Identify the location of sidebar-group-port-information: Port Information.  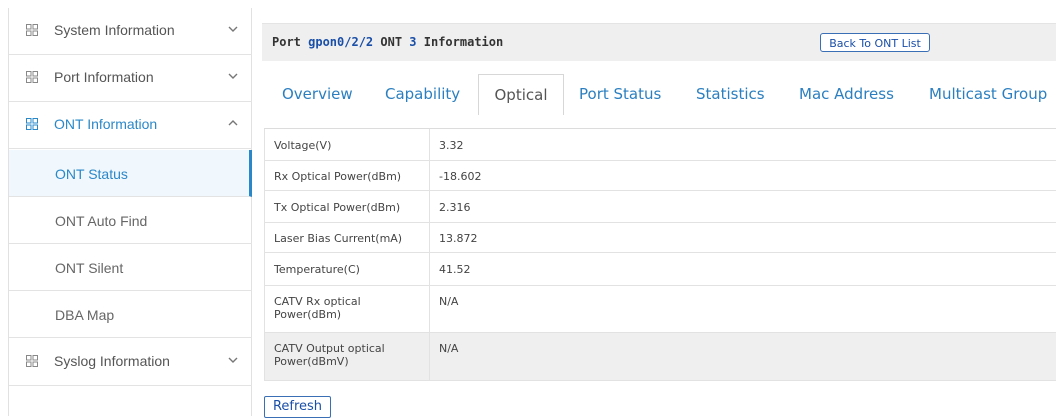
(130, 78).